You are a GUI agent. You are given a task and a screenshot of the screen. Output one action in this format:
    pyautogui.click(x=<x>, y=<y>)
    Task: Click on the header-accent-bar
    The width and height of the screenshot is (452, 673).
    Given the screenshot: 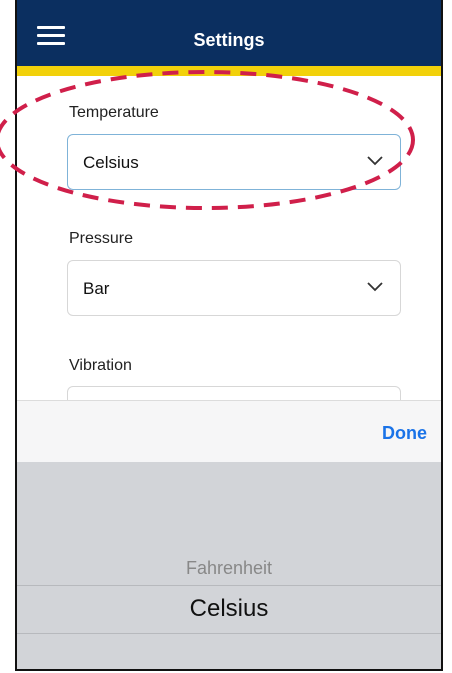 What is the action you would take?
    pyautogui.click(x=229, y=71)
    